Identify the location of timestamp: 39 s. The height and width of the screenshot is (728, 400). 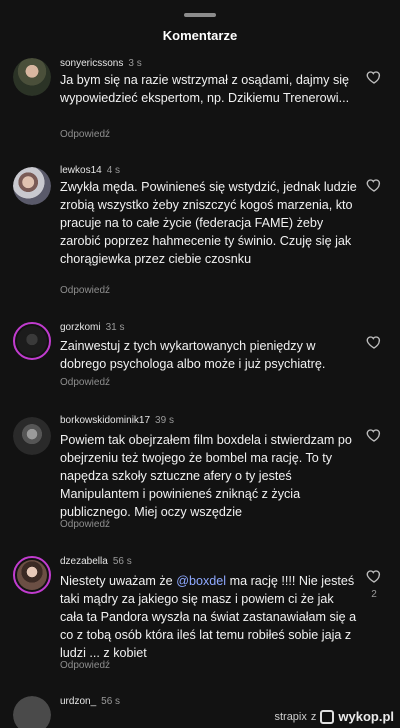
(164, 420).